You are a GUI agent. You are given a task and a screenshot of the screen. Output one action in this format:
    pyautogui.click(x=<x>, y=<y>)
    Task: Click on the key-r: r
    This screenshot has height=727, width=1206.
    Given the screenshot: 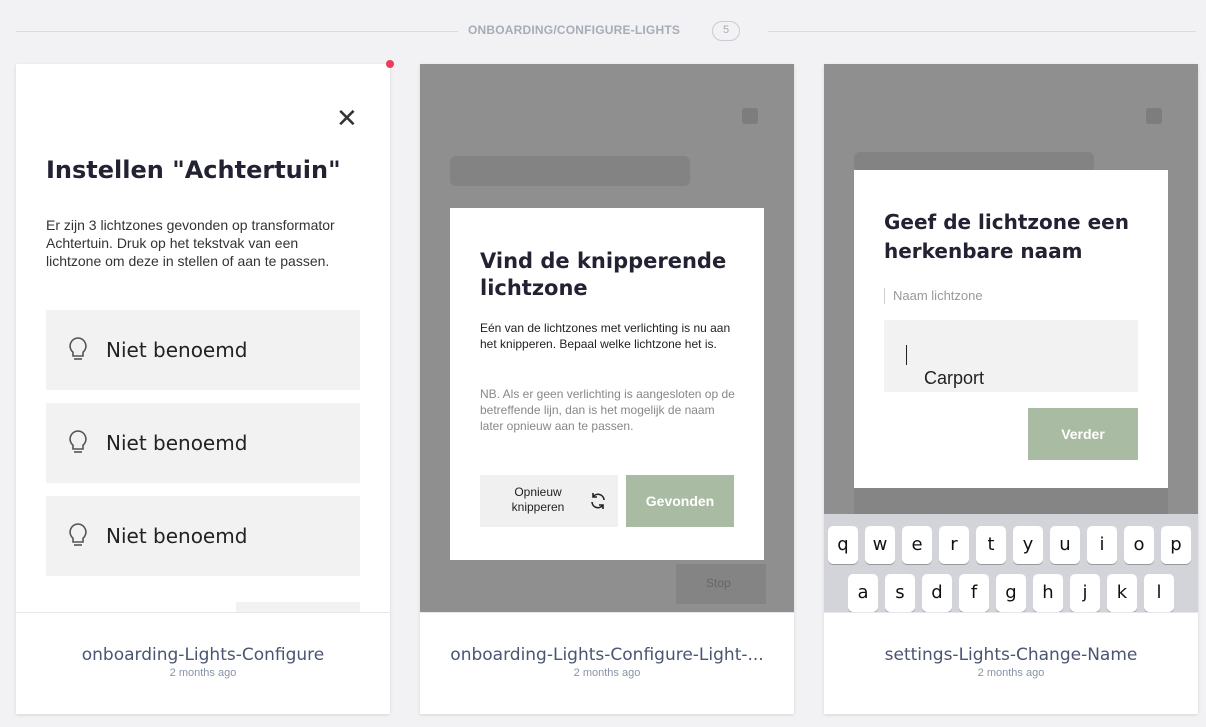 What is the action you would take?
    pyautogui.click(x=954, y=545)
    